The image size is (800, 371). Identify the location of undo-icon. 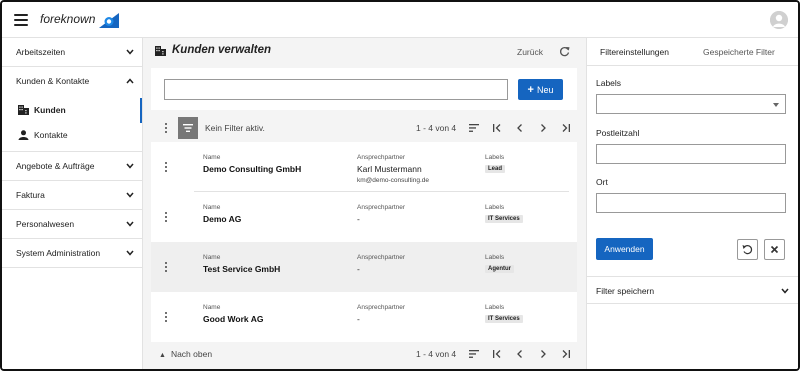
(747, 250).